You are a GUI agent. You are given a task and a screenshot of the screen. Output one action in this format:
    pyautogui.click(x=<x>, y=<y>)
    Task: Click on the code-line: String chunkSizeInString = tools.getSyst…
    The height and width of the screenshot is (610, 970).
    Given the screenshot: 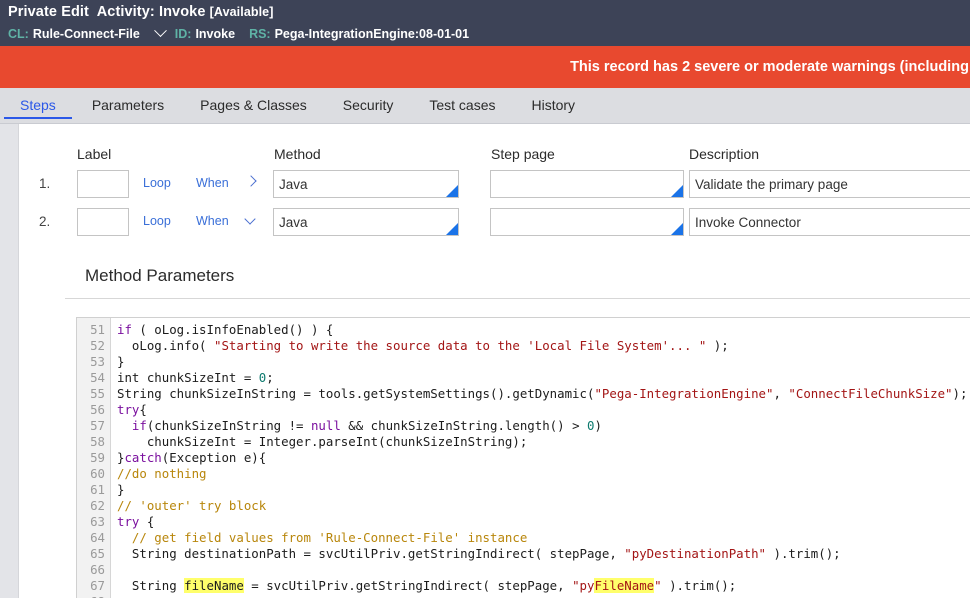 What is the action you would take?
    pyautogui.click(x=543, y=394)
    